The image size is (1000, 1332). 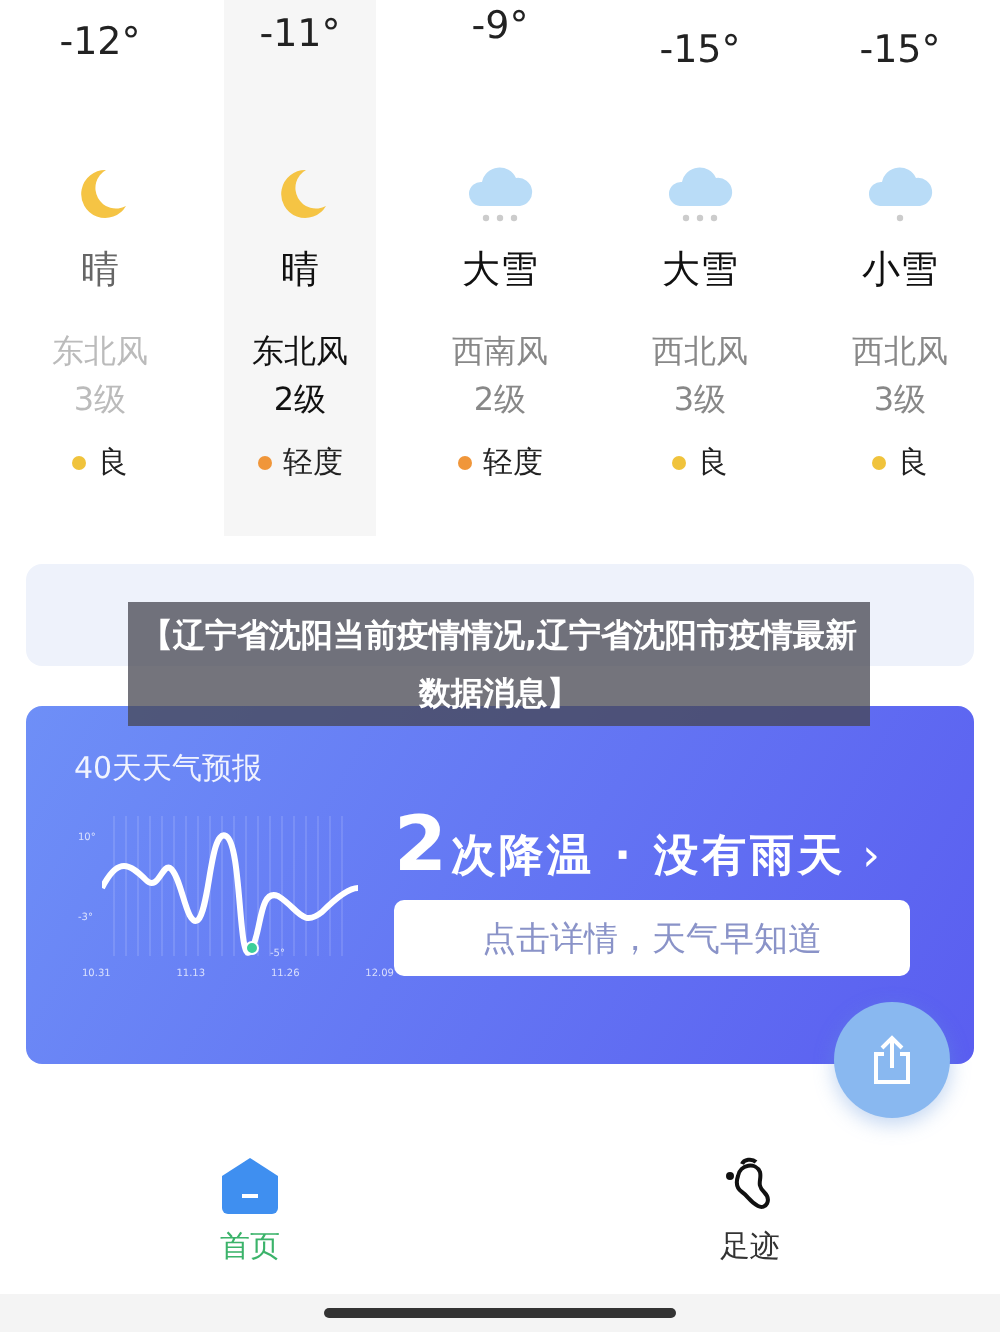 What do you see at coordinates (750, 1211) in the screenshot?
I see `nav-tab: 足迹` at bounding box center [750, 1211].